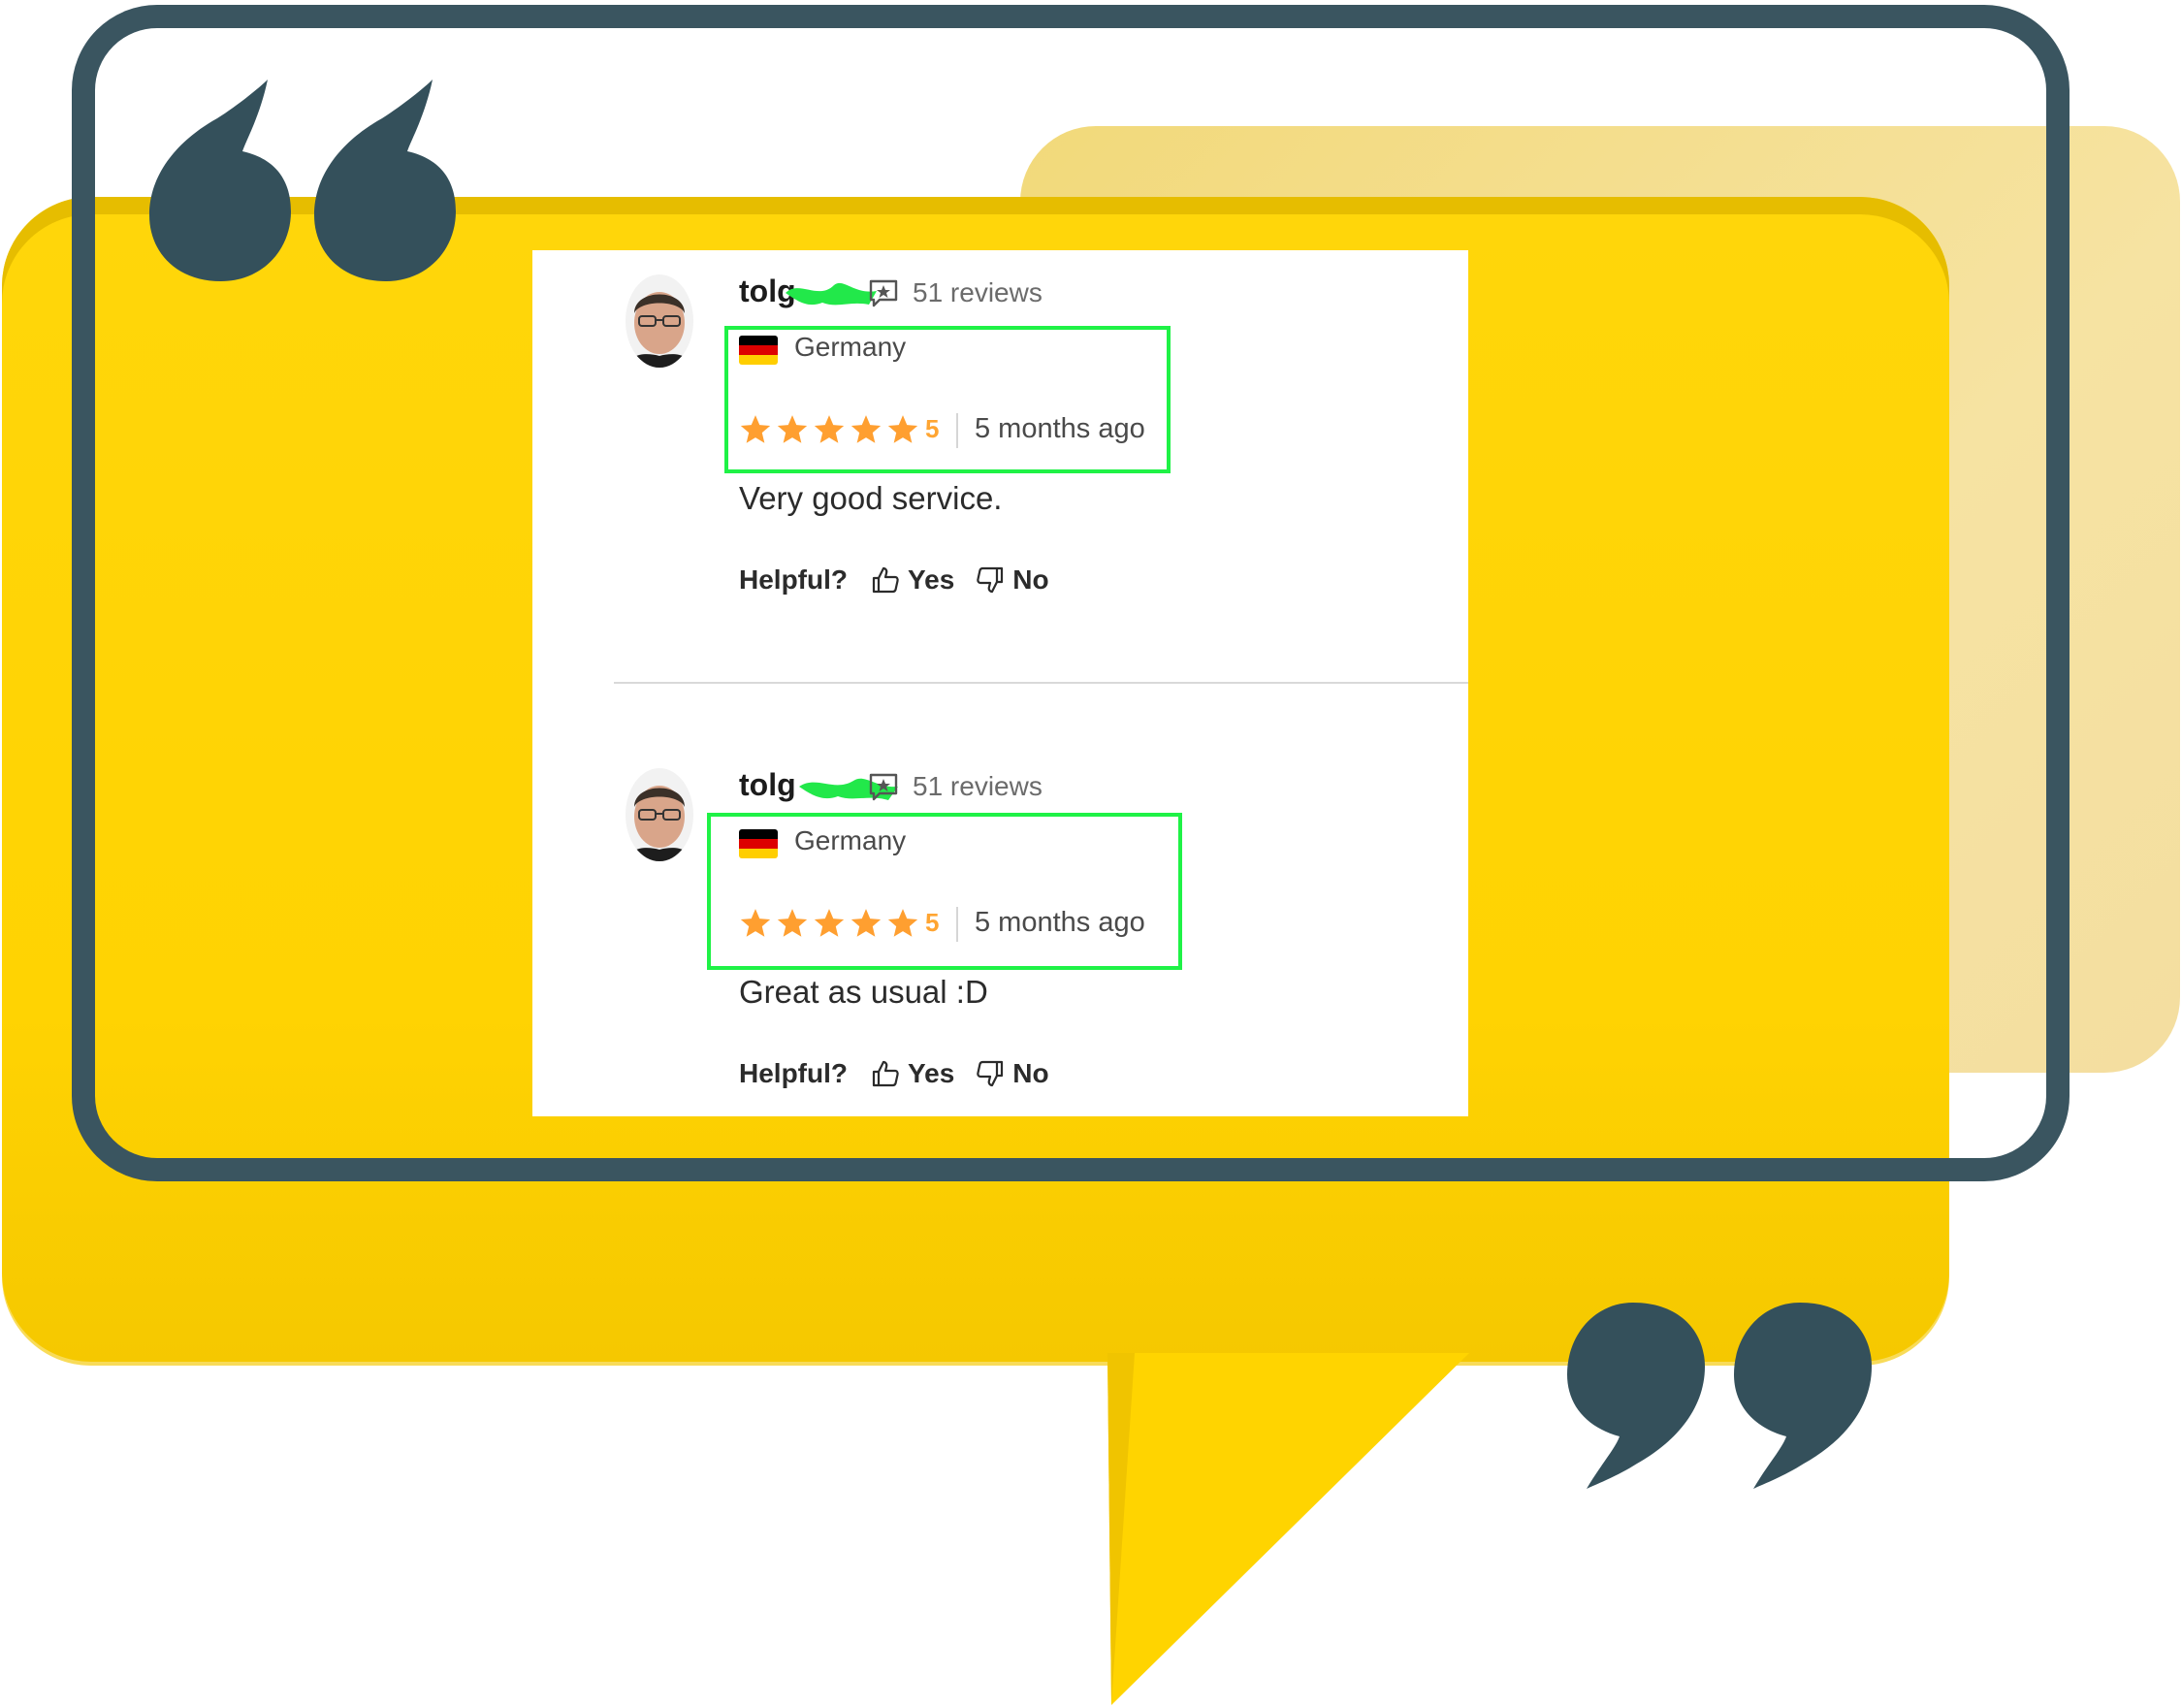  I want to click on review-text: Very good service., so click(871, 498).